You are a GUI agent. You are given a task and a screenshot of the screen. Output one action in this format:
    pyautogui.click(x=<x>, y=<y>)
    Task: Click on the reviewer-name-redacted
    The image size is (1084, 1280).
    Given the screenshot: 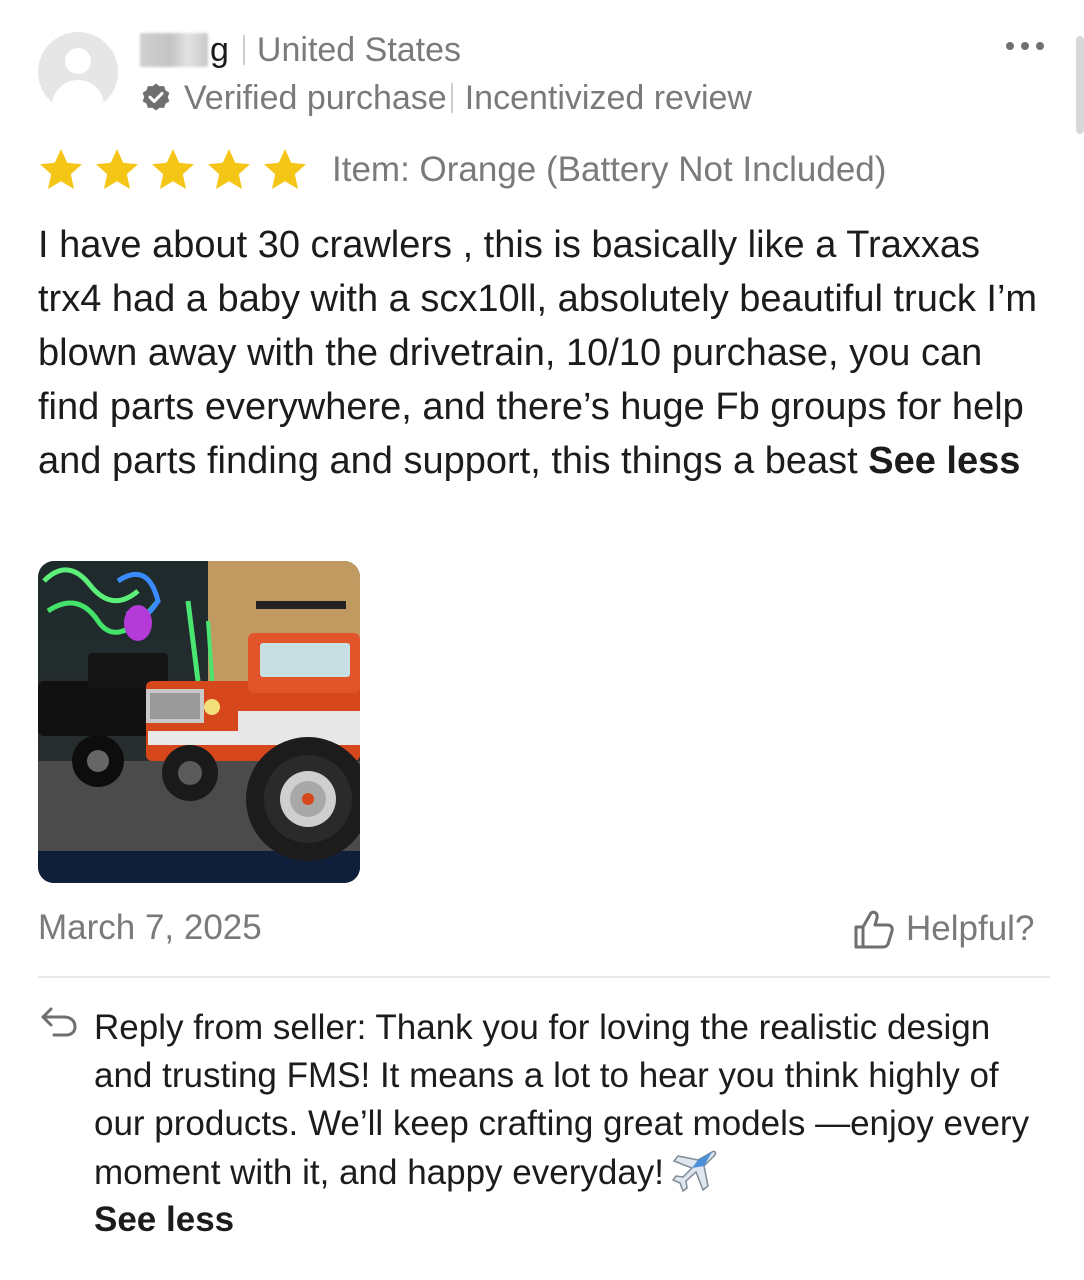 What is the action you would take?
    pyautogui.click(x=174, y=50)
    